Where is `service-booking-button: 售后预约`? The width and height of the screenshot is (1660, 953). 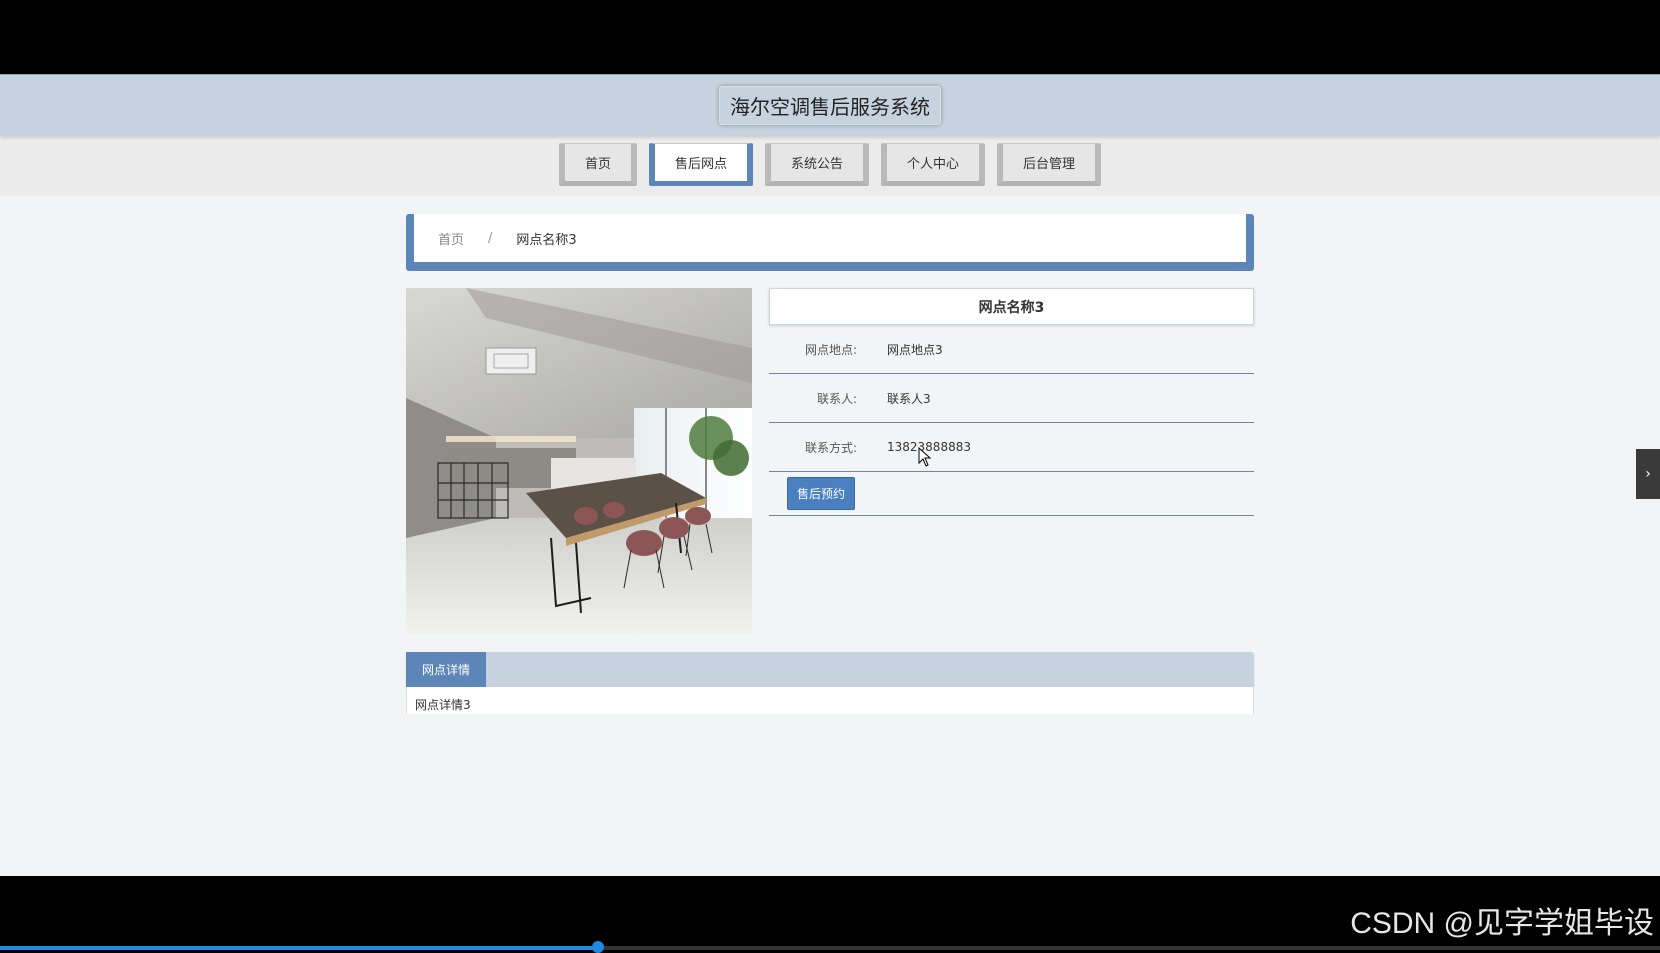
service-booking-button: 售后预约 is located at coordinates (821, 493).